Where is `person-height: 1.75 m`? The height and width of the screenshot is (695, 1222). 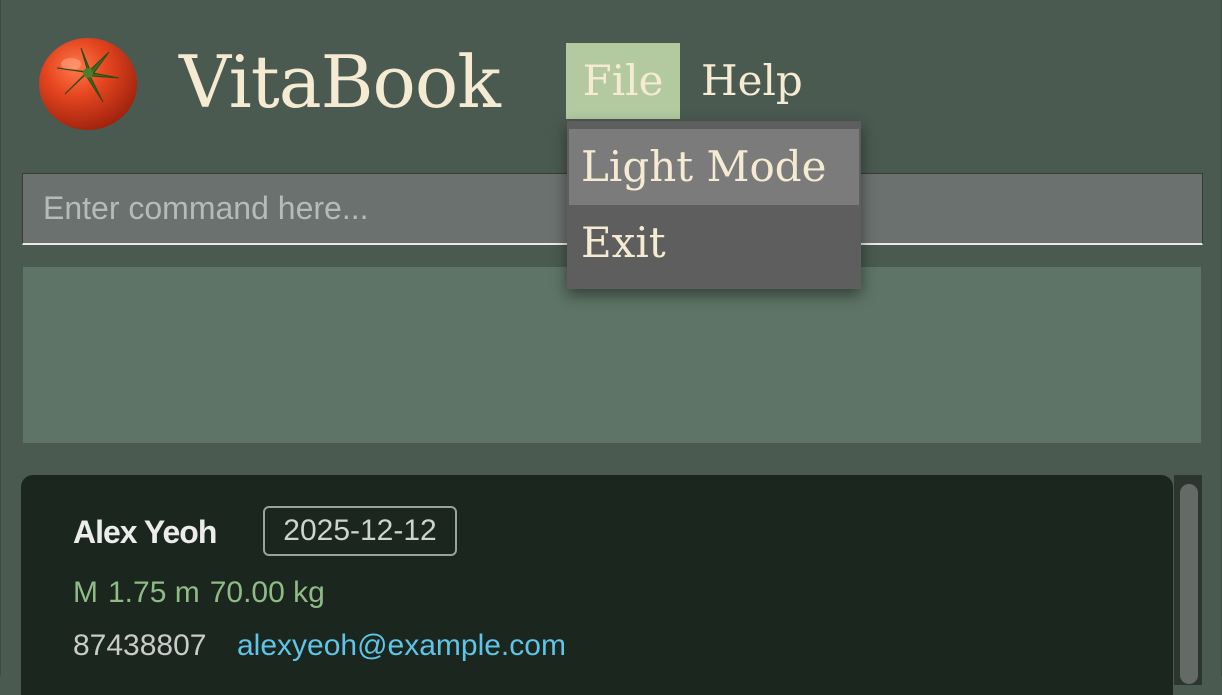 person-height: 1.75 m is located at coordinates (154, 592).